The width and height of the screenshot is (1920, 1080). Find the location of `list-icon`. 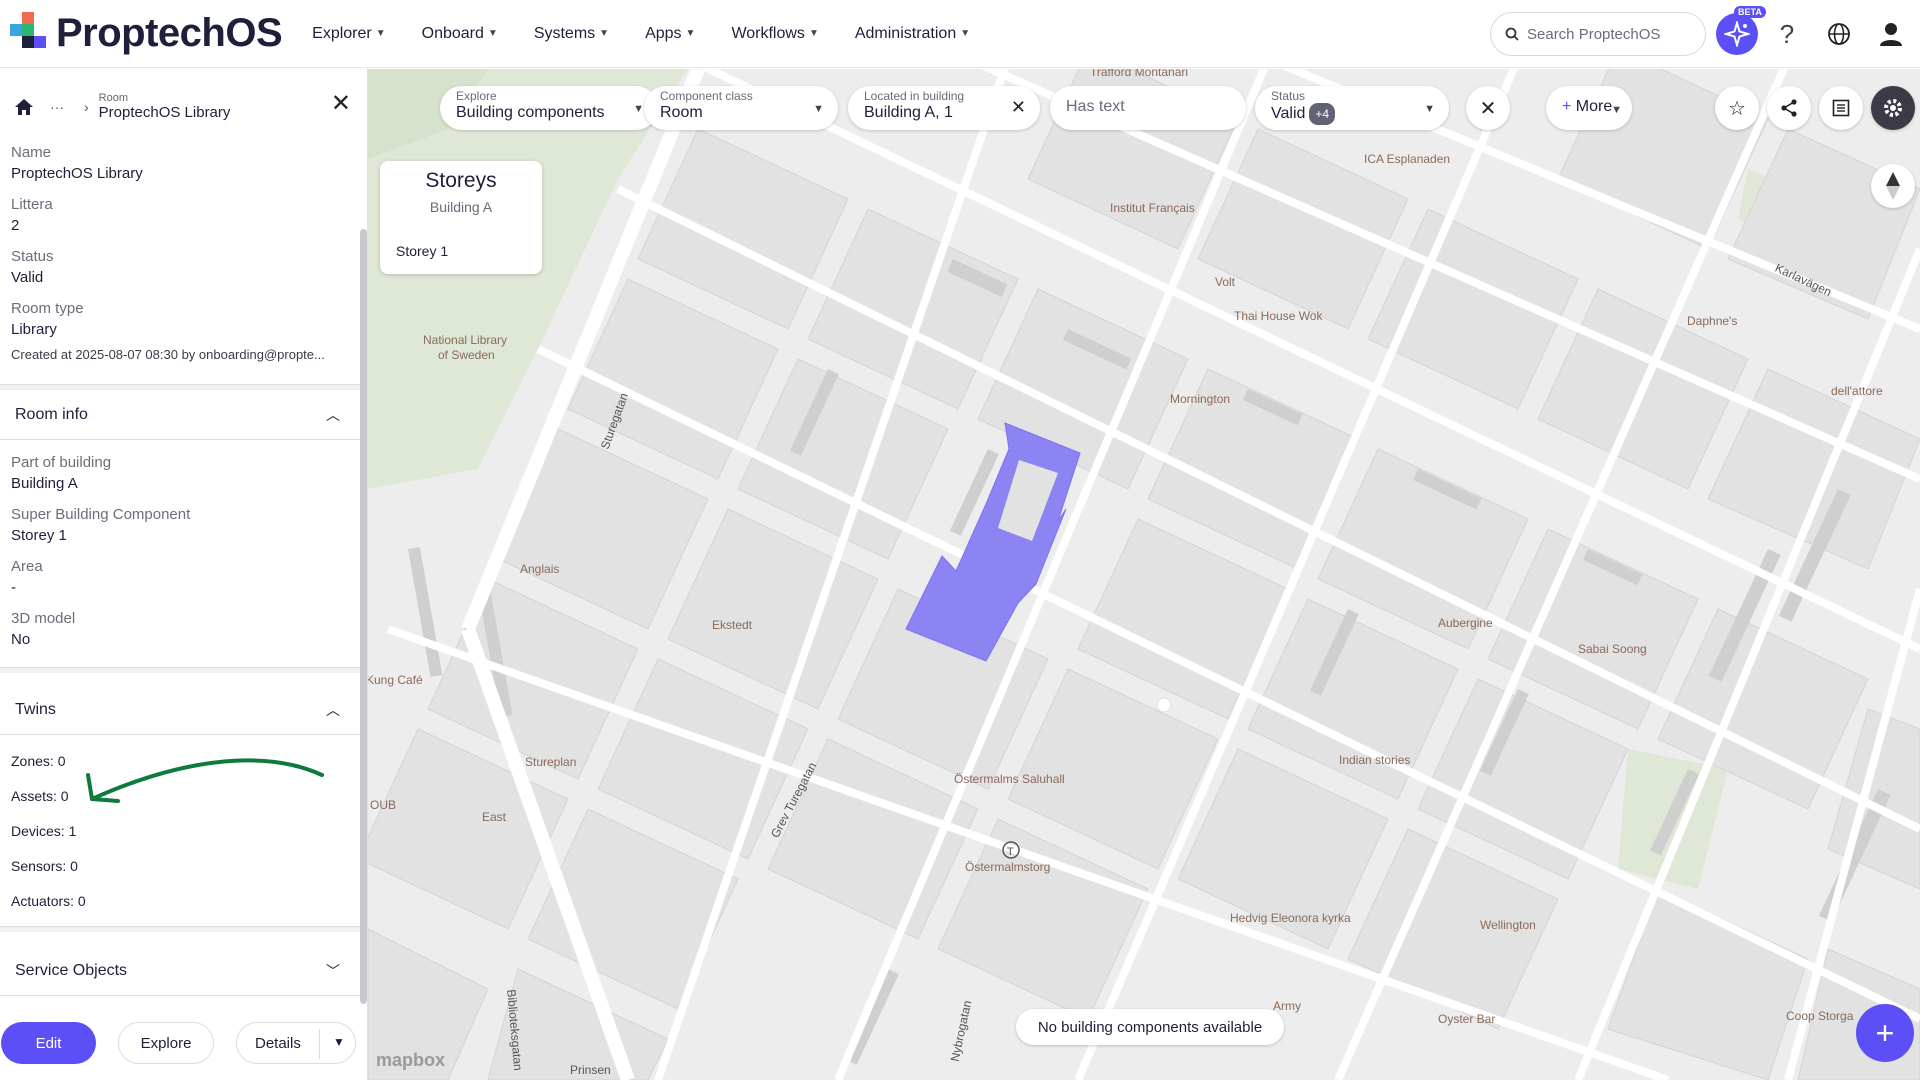

list-icon is located at coordinates (1841, 108).